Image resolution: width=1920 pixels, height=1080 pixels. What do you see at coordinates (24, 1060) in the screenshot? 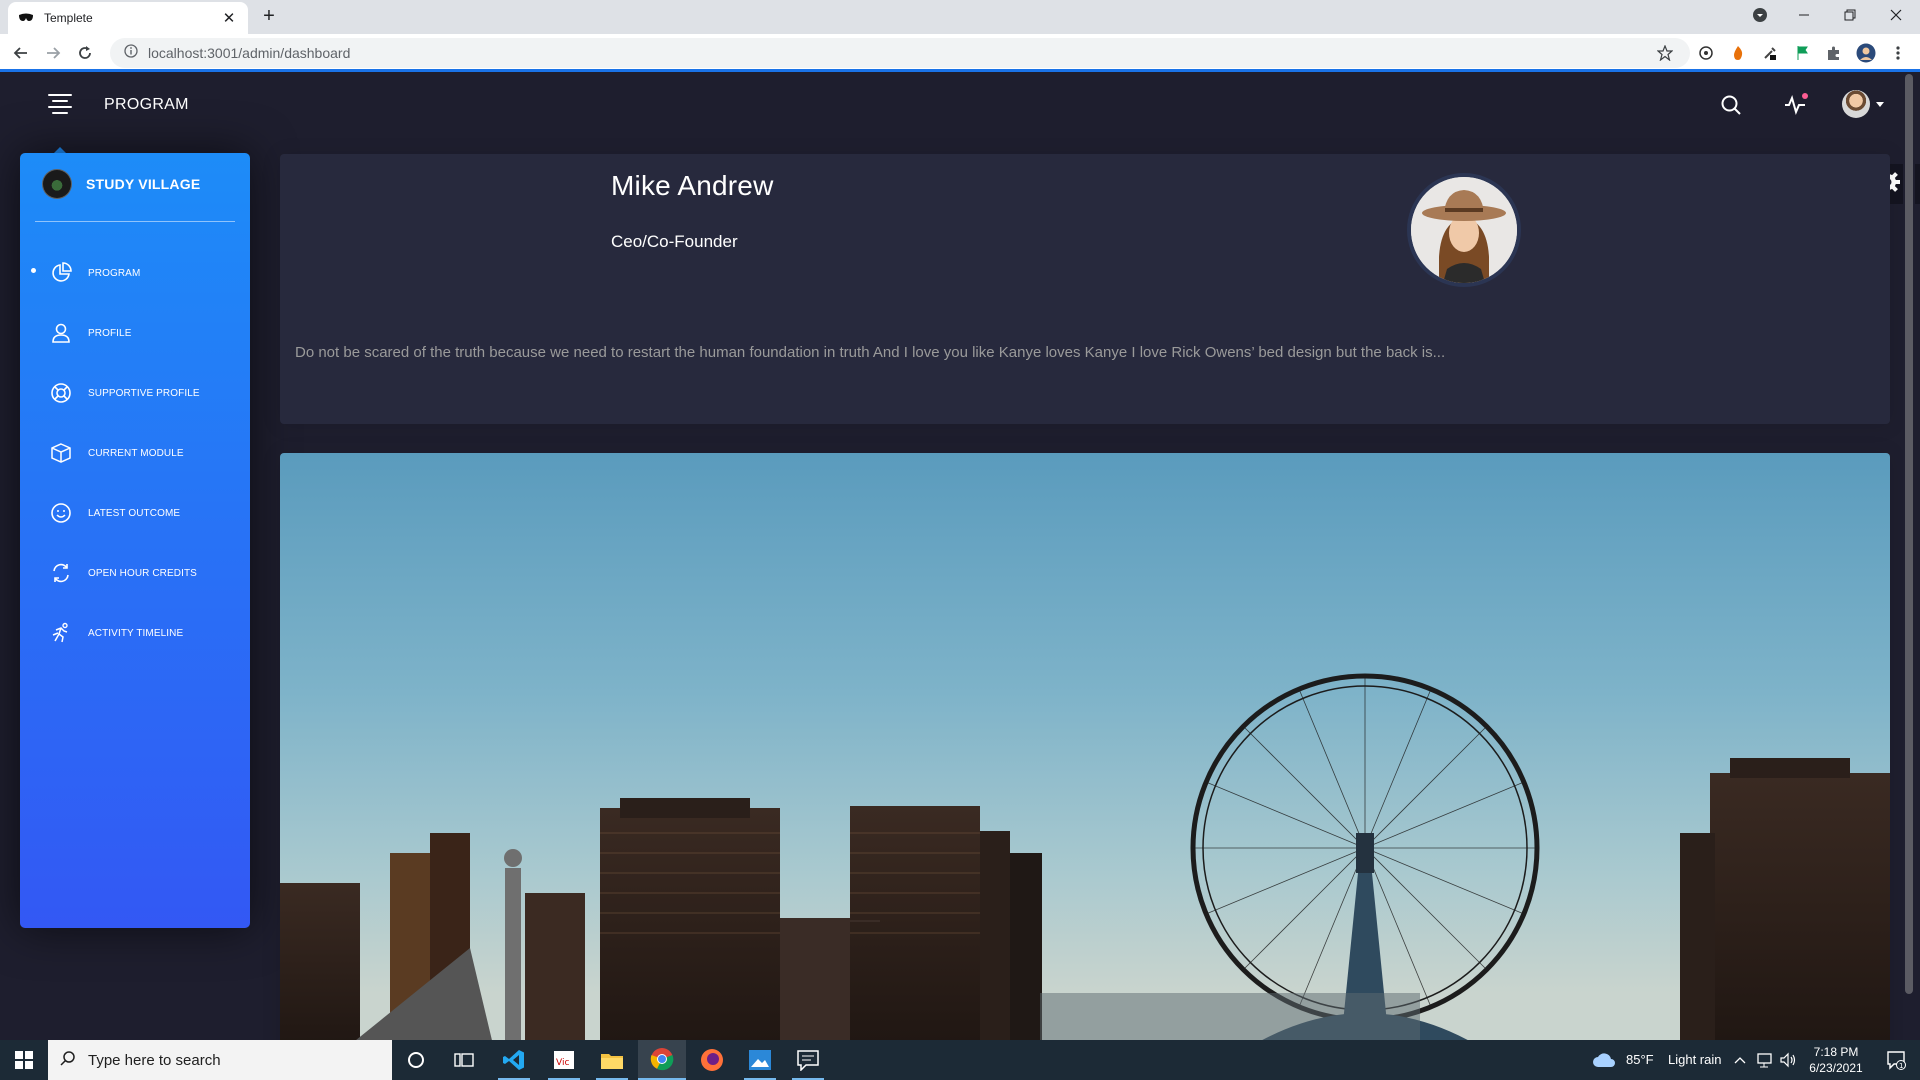
I see `windows-start-icon` at bounding box center [24, 1060].